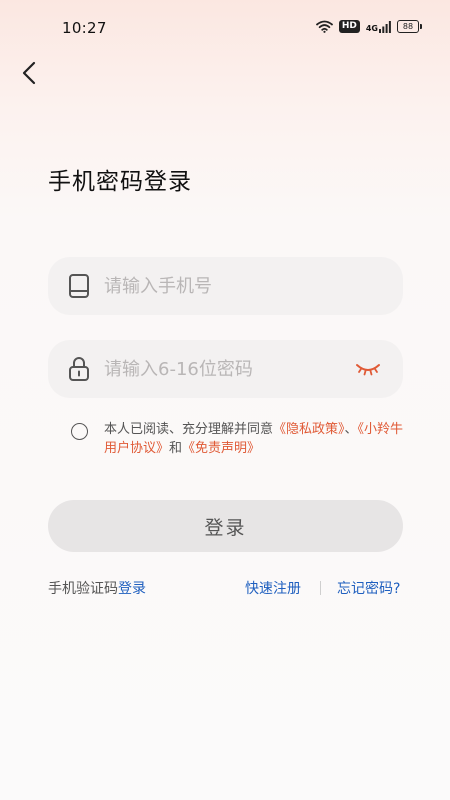 The height and width of the screenshot is (800, 450). What do you see at coordinates (120, 182) in the screenshot?
I see `page-title: 手机密码登录` at bounding box center [120, 182].